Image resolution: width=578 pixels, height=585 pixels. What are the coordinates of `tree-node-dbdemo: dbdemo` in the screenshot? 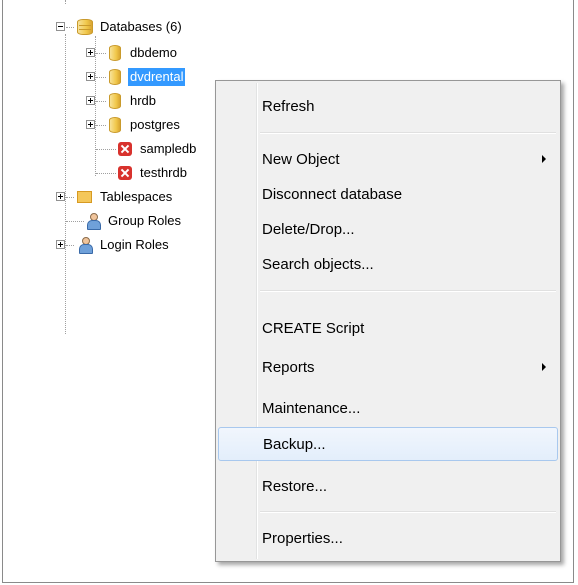 It's located at (132, 53).